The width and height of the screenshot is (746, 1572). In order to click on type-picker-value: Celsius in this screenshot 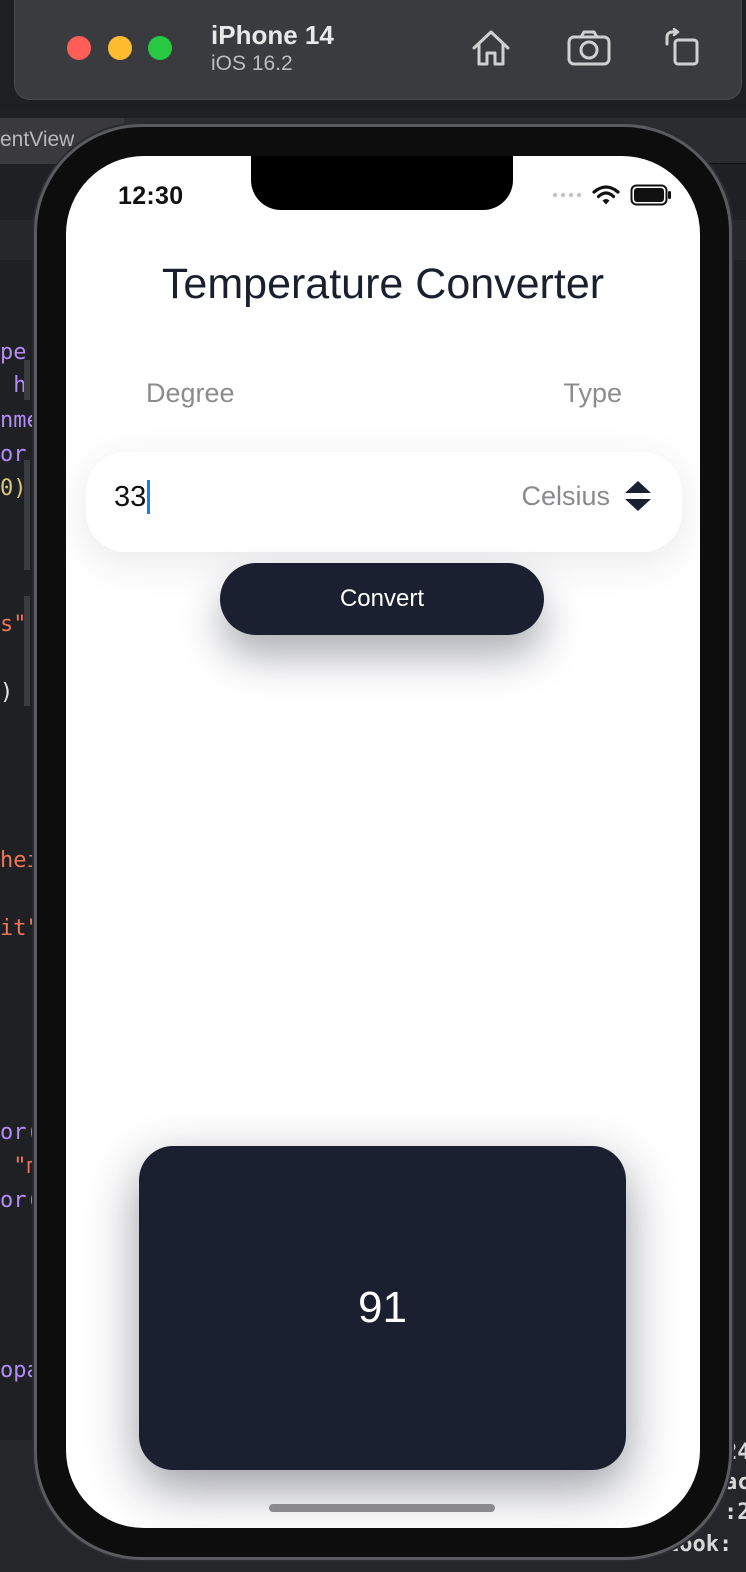, I will do `click(565, 495)`.